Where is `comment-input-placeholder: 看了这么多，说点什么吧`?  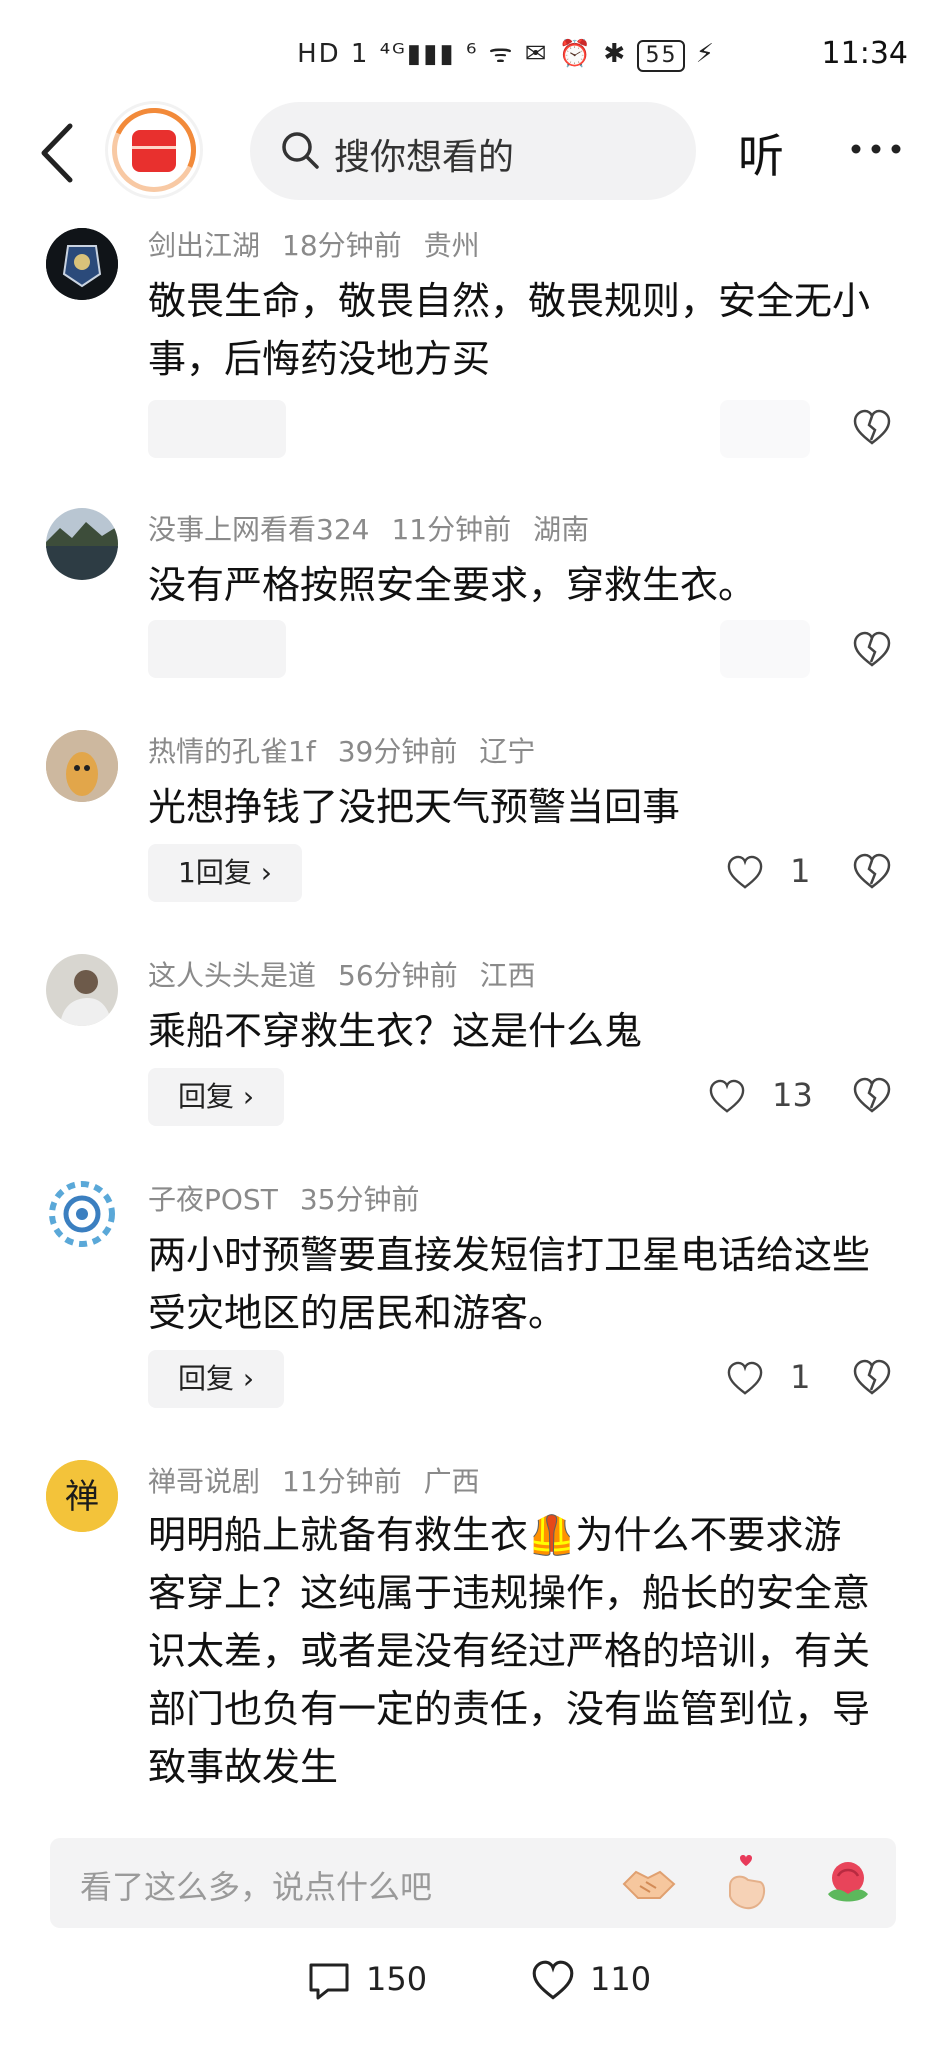
comment-input-placeholder: 看了这么多，说点什么吧 is located at coordinates (256, 1887).